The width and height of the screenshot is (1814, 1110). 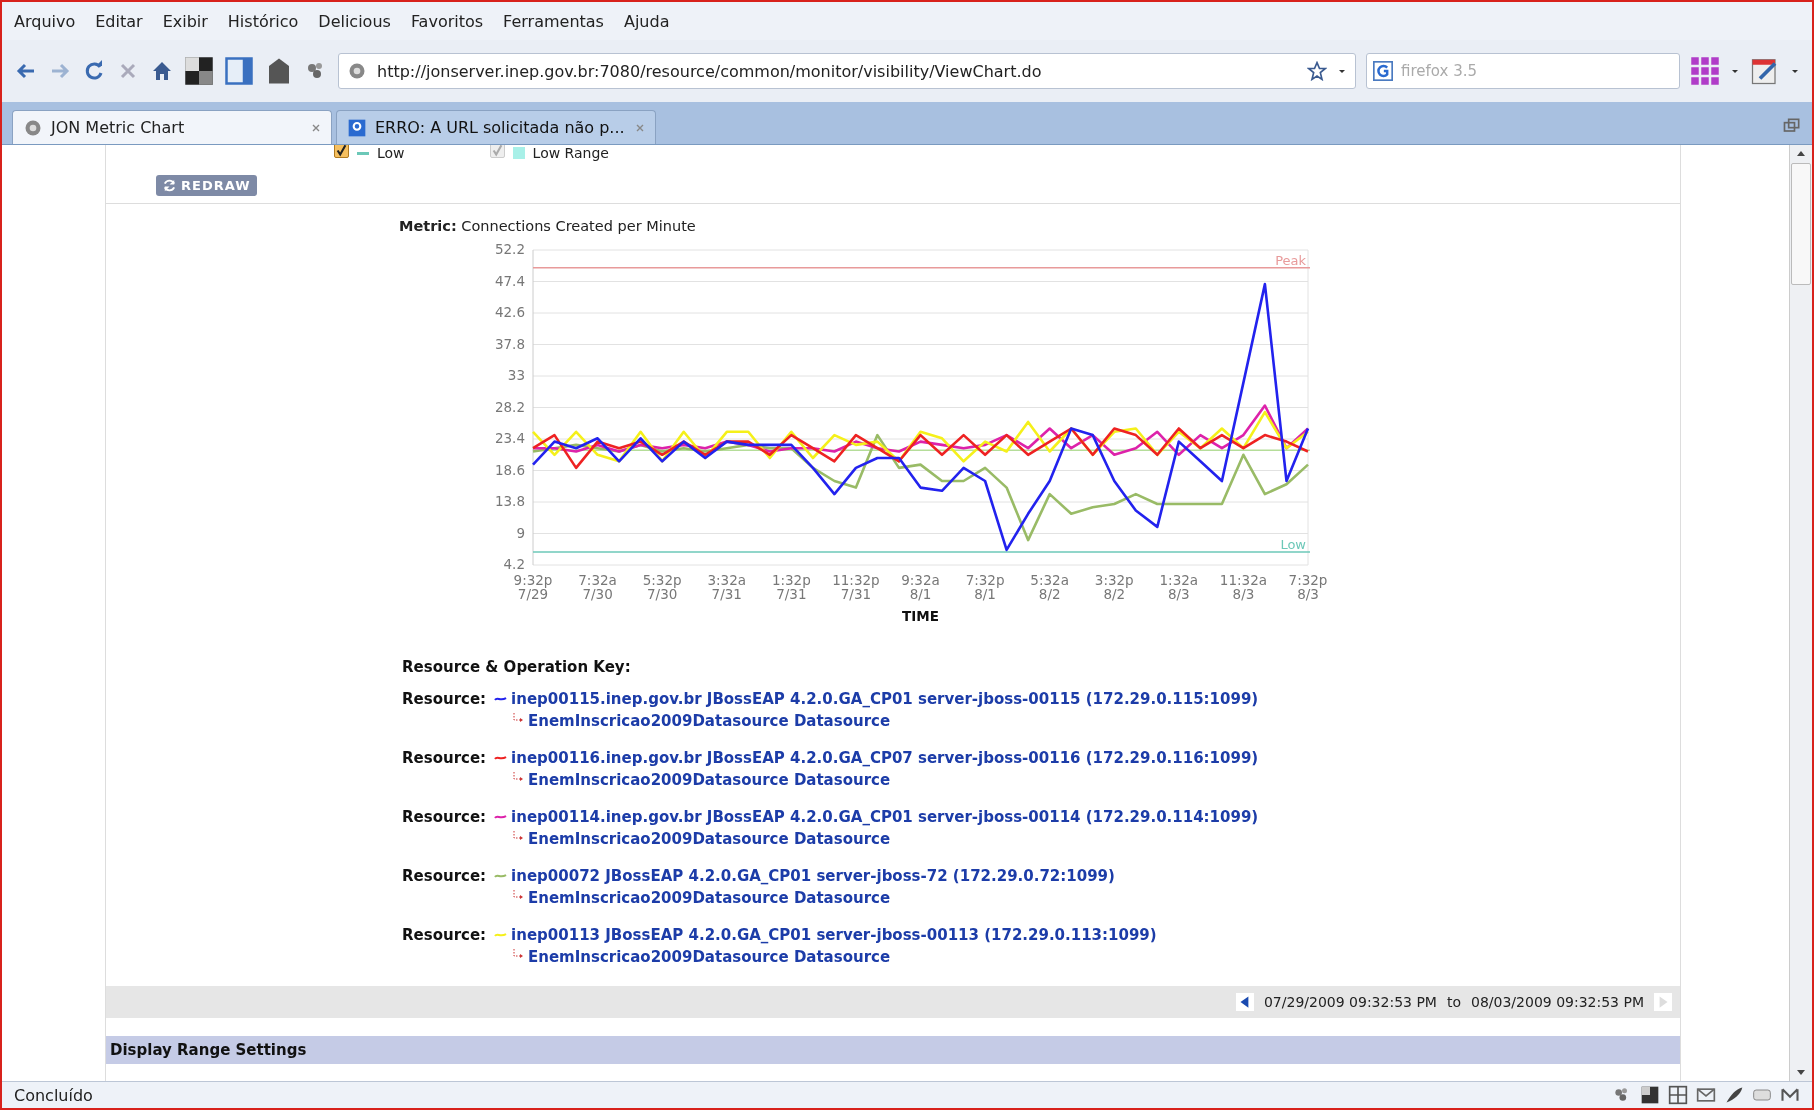 I want to click on axis-tick-label: 23.4, so click(x=509, y=438).